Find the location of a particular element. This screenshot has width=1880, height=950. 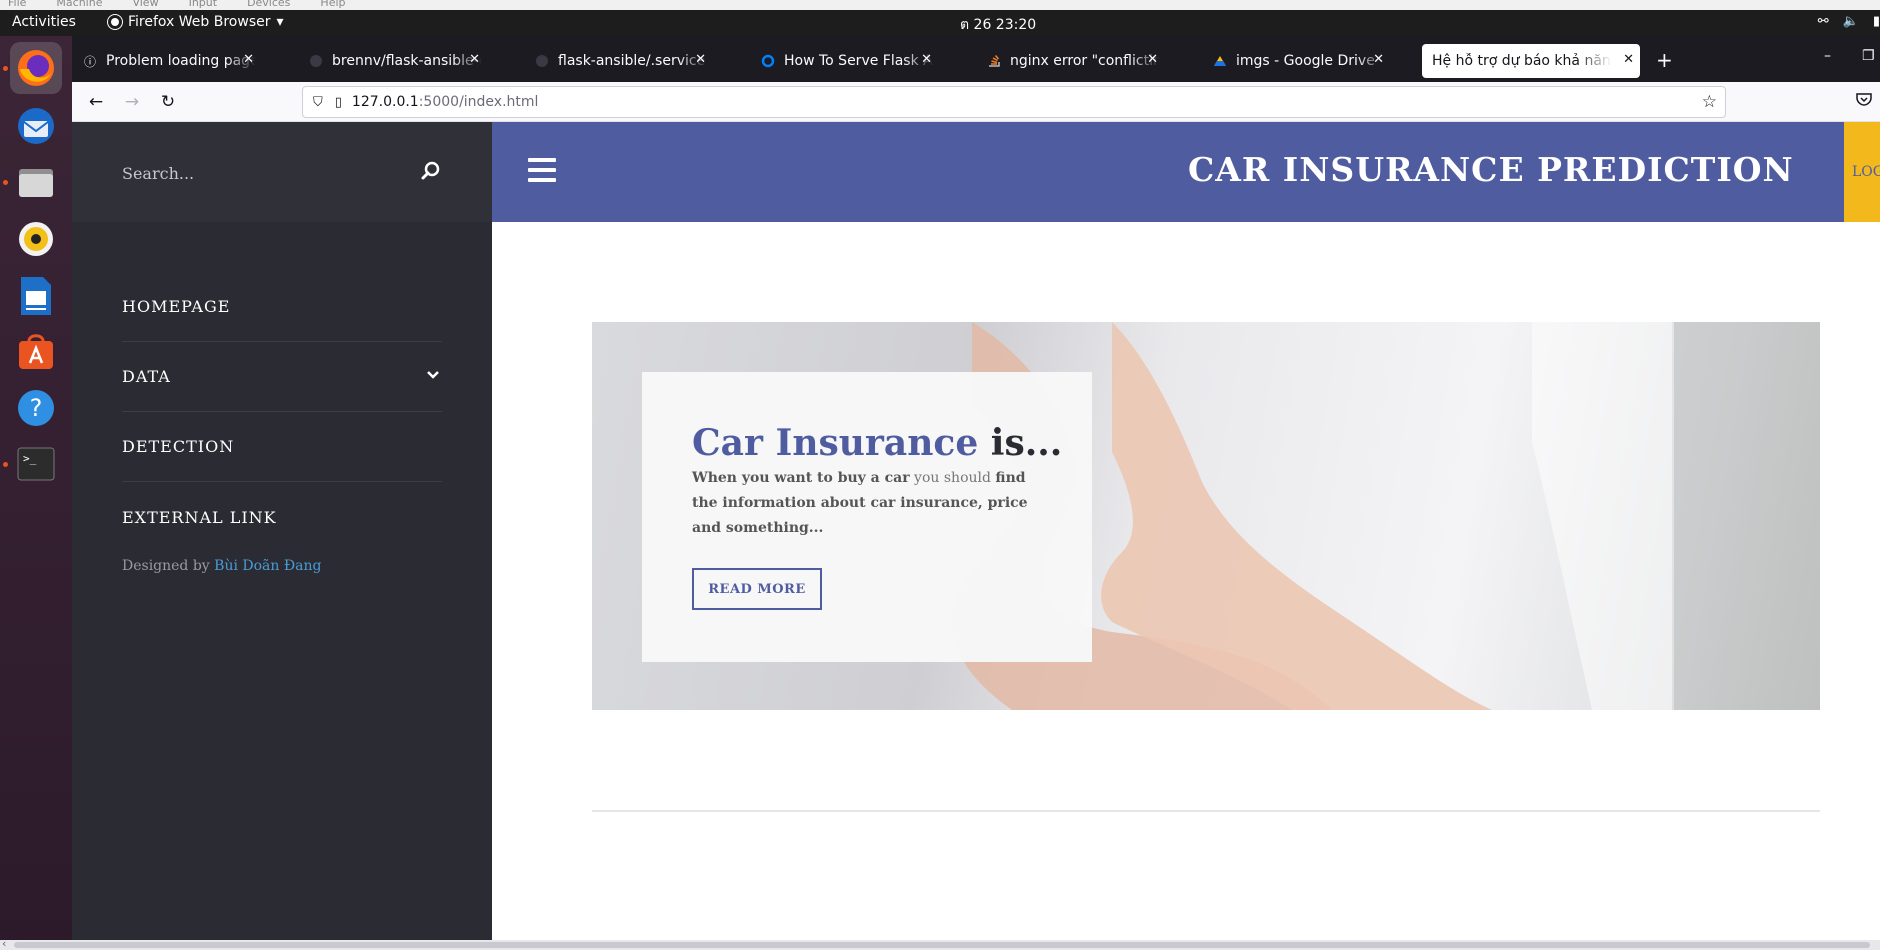

login-button: LOGIN is located at coordinates (1862, 172).